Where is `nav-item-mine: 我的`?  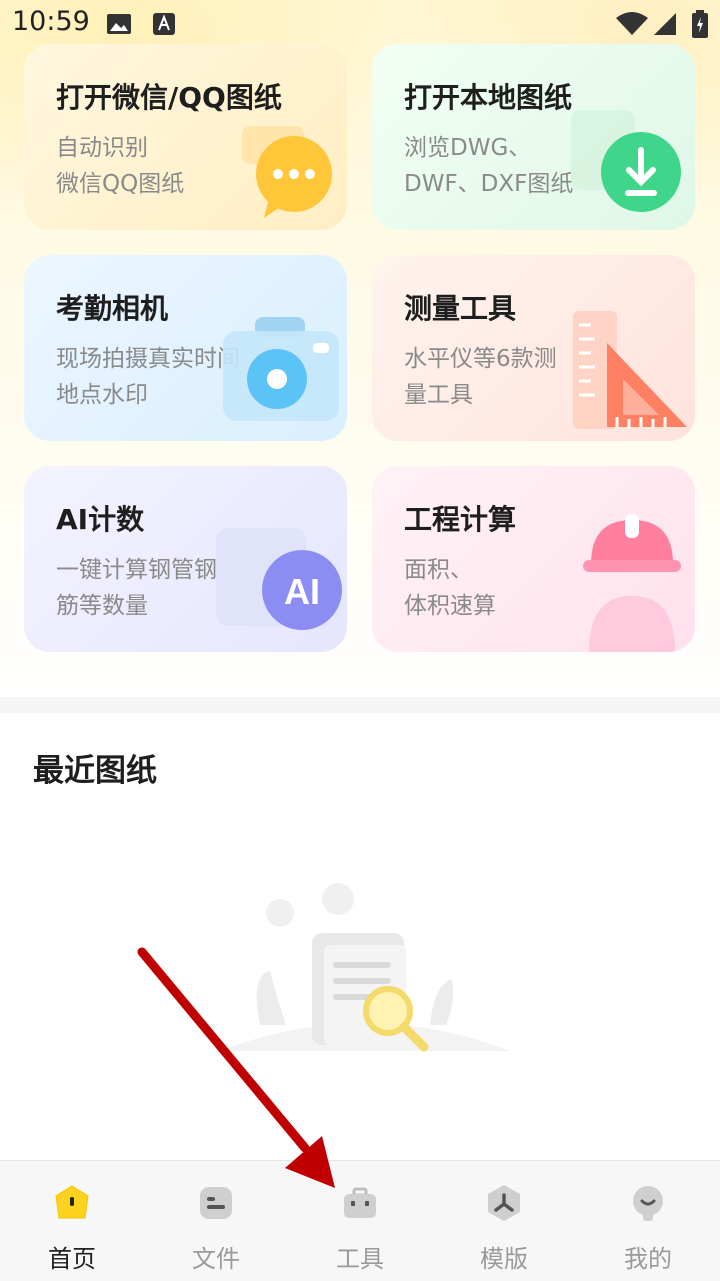
nav-item-mine: 我的 is located at coordinates (648, 1221).